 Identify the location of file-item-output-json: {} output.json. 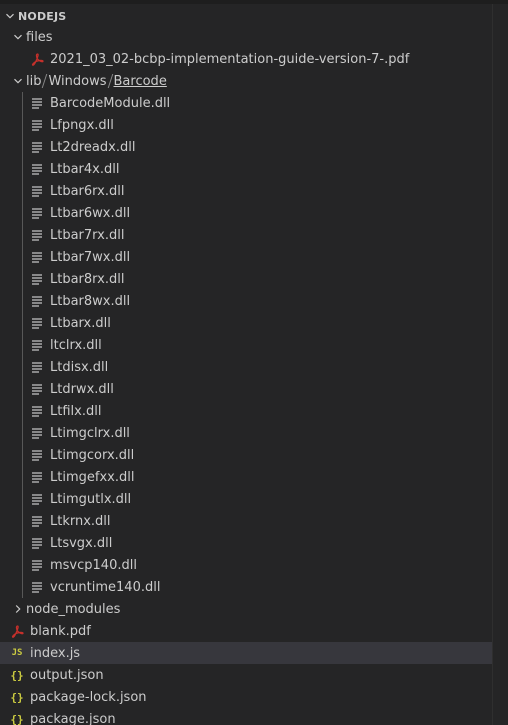
(246, 675).